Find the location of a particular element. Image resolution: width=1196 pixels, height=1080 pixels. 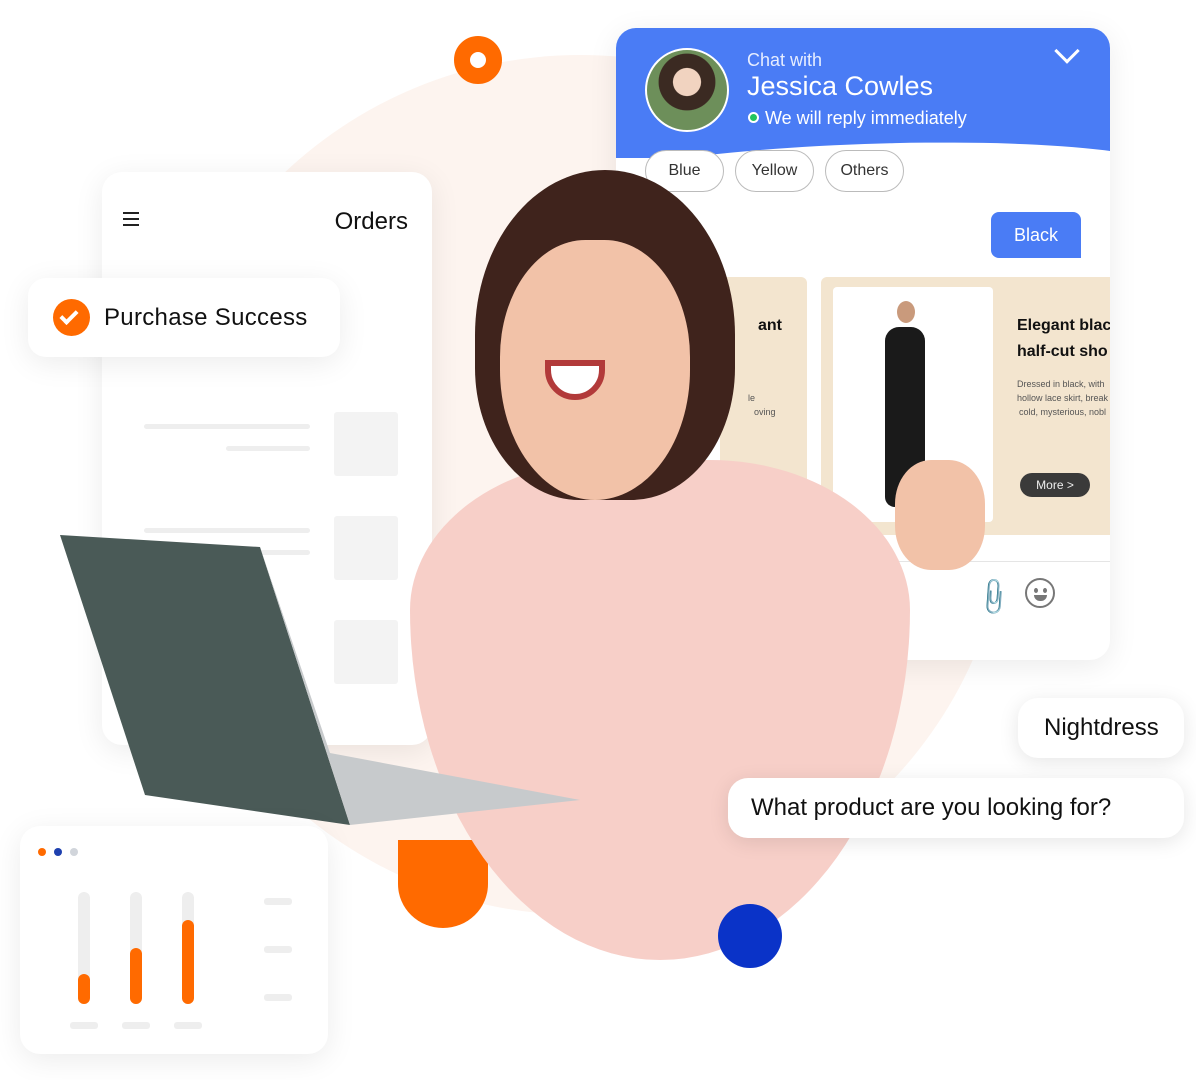

check-circle-icon is located at coordinates (71, 317).